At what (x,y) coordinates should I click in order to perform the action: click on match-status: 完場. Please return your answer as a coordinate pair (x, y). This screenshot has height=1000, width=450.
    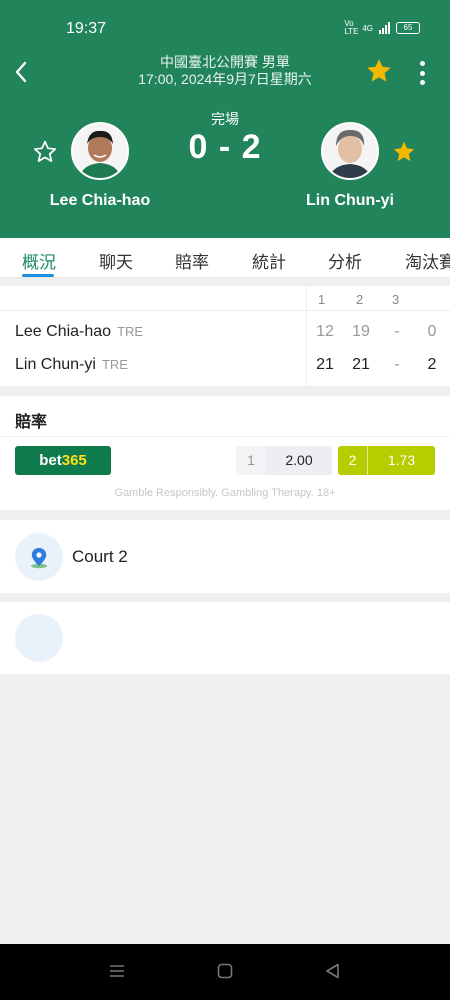
    Looking at the image, I should click on (225, 119).